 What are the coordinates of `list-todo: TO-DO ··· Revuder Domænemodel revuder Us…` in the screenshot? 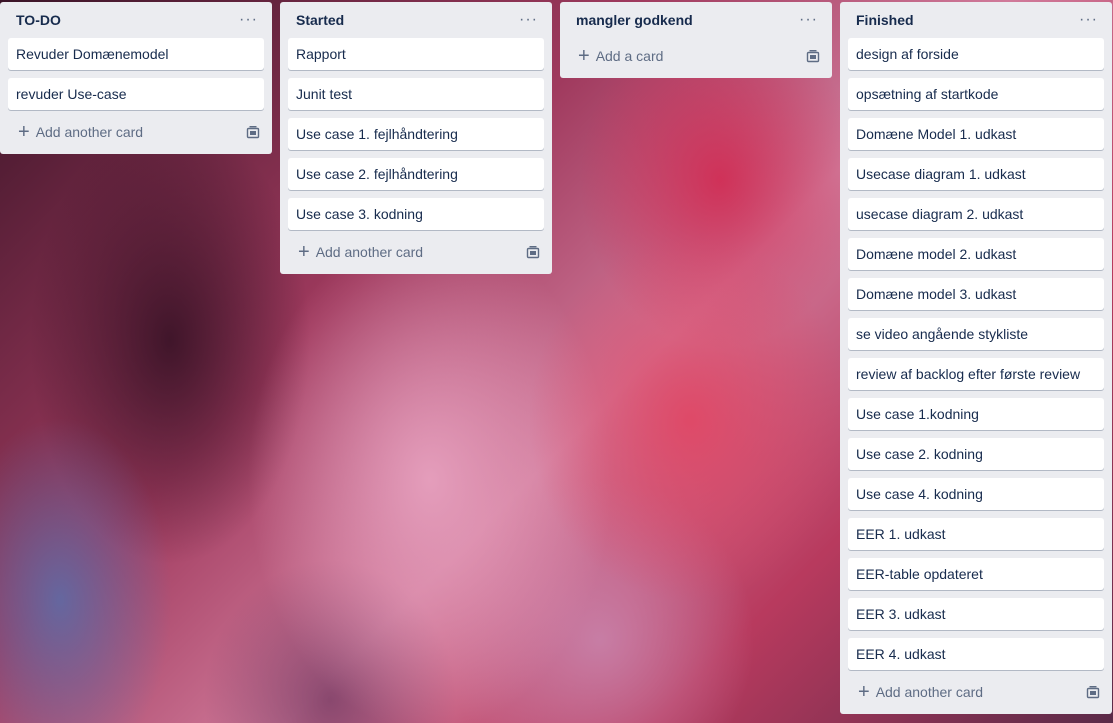 It's located at (136, 78).